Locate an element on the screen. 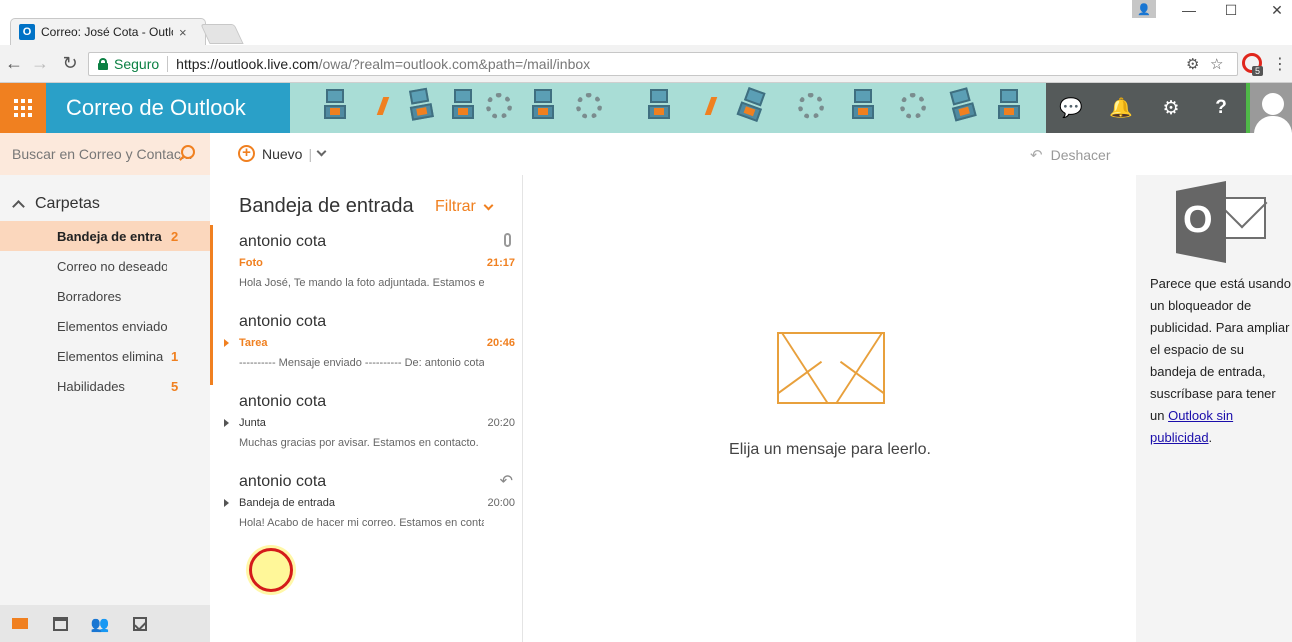  subject: Bandeja de entrada is located at coordinates (287, 503).